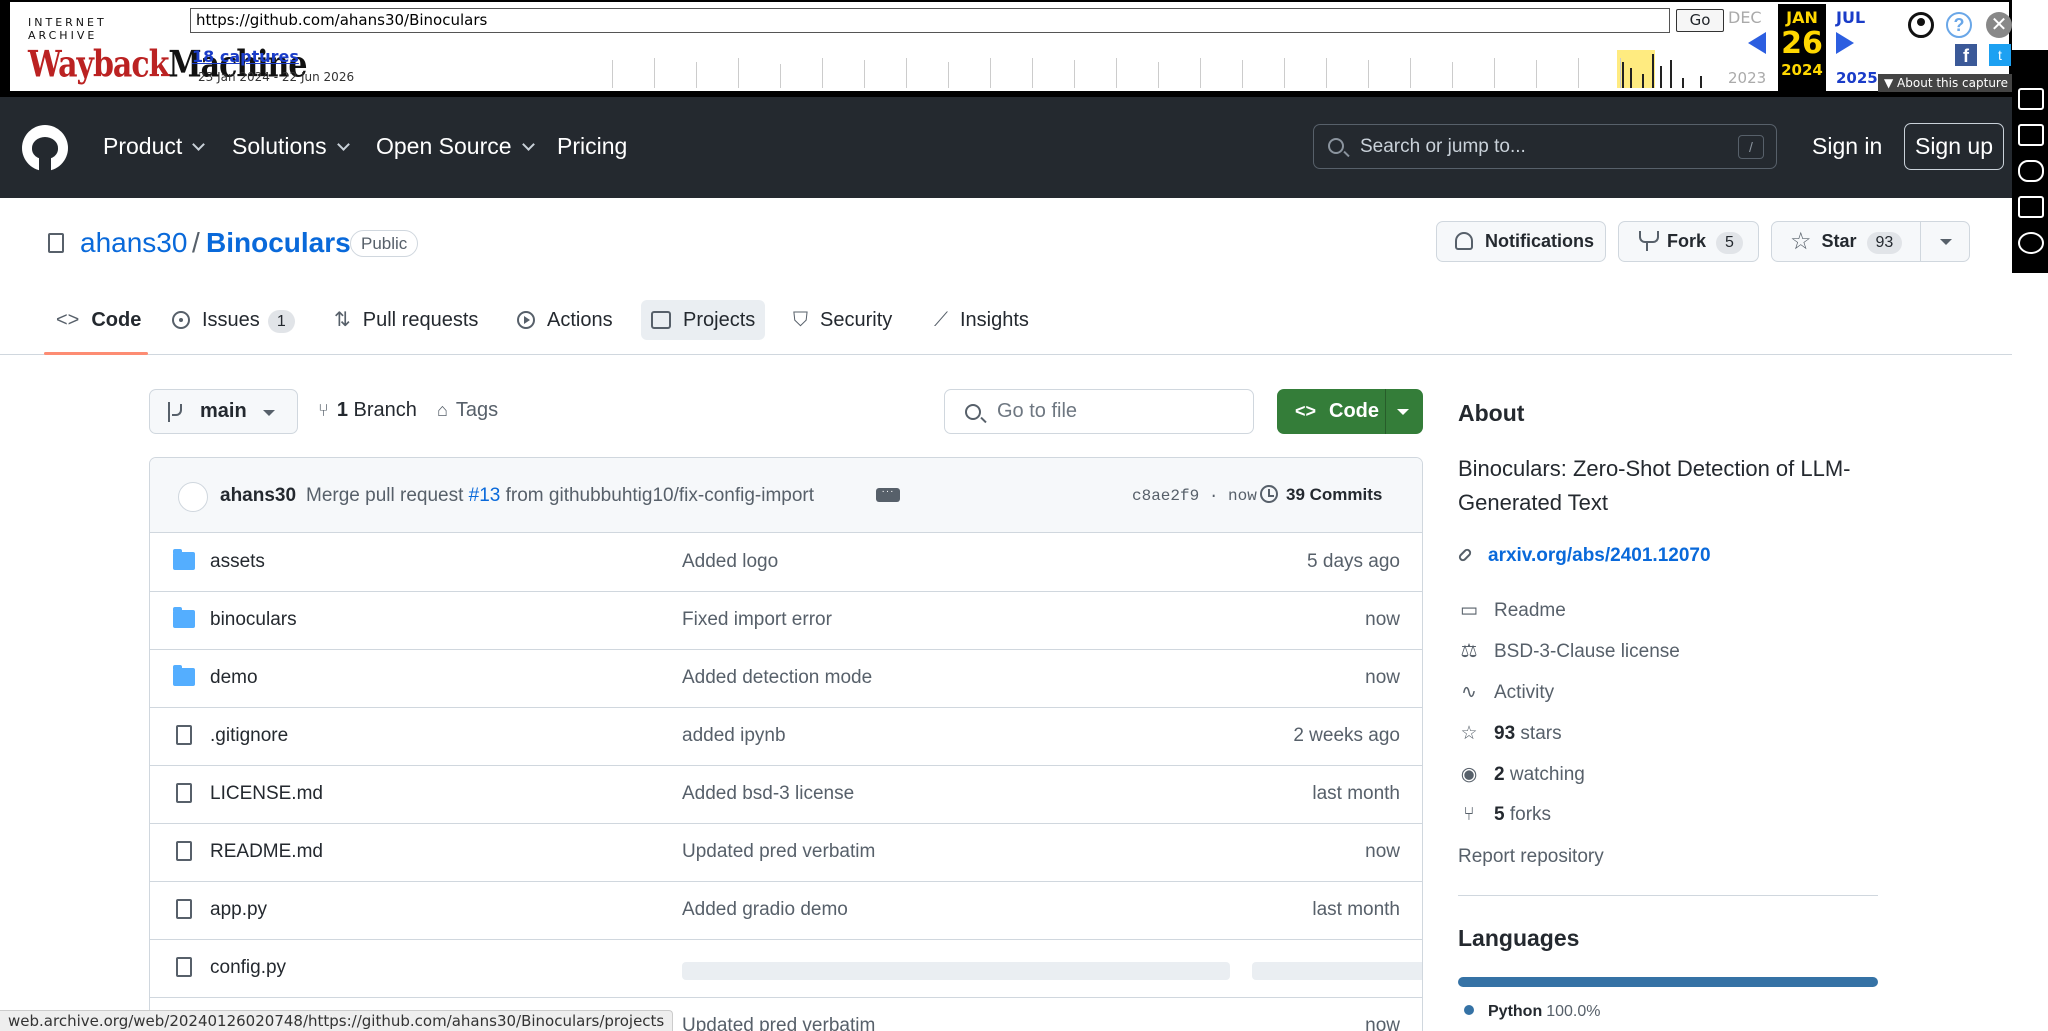 Image resolution: width=2048 pixels, height=1031 pixels. Describe the element at coordinates (981, 320) in the screenshot. I see `tab-insights: ⟋ Insights` at that location.